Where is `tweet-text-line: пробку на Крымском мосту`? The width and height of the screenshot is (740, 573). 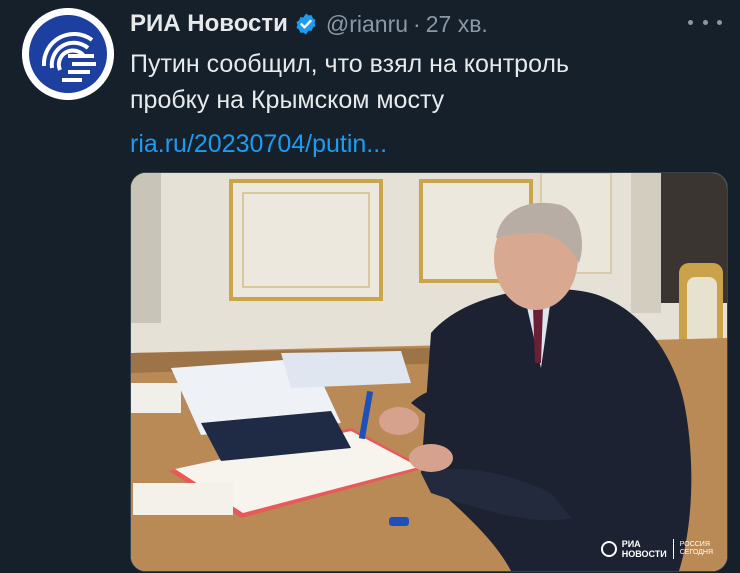
tweet-text-line: пробку на Крымском мосту is located at coordinates (287, 100).